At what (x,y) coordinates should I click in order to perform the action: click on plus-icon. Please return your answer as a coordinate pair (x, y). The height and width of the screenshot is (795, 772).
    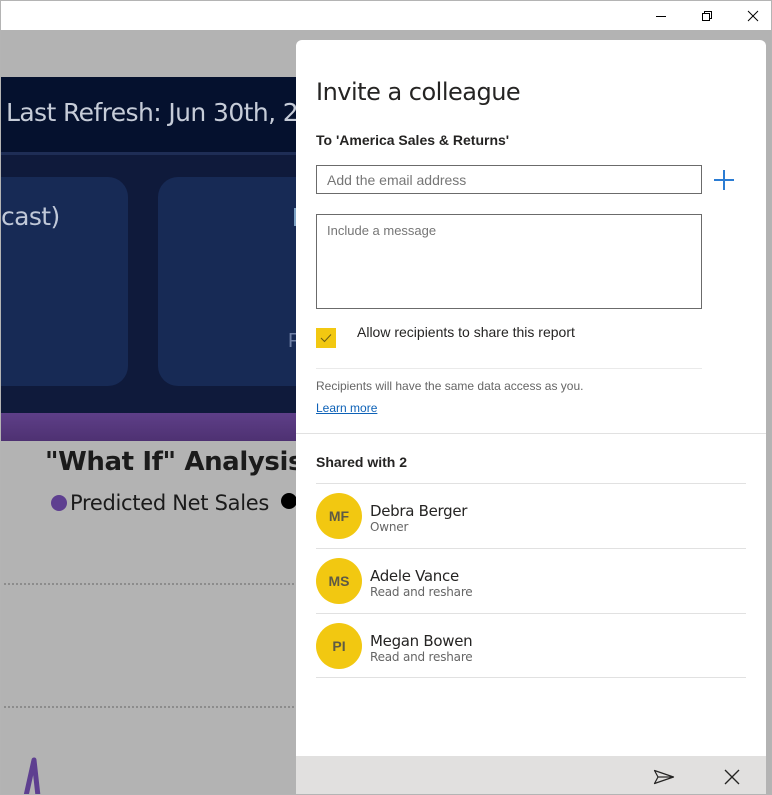
    Looking at the image, I should click on (724, 180).